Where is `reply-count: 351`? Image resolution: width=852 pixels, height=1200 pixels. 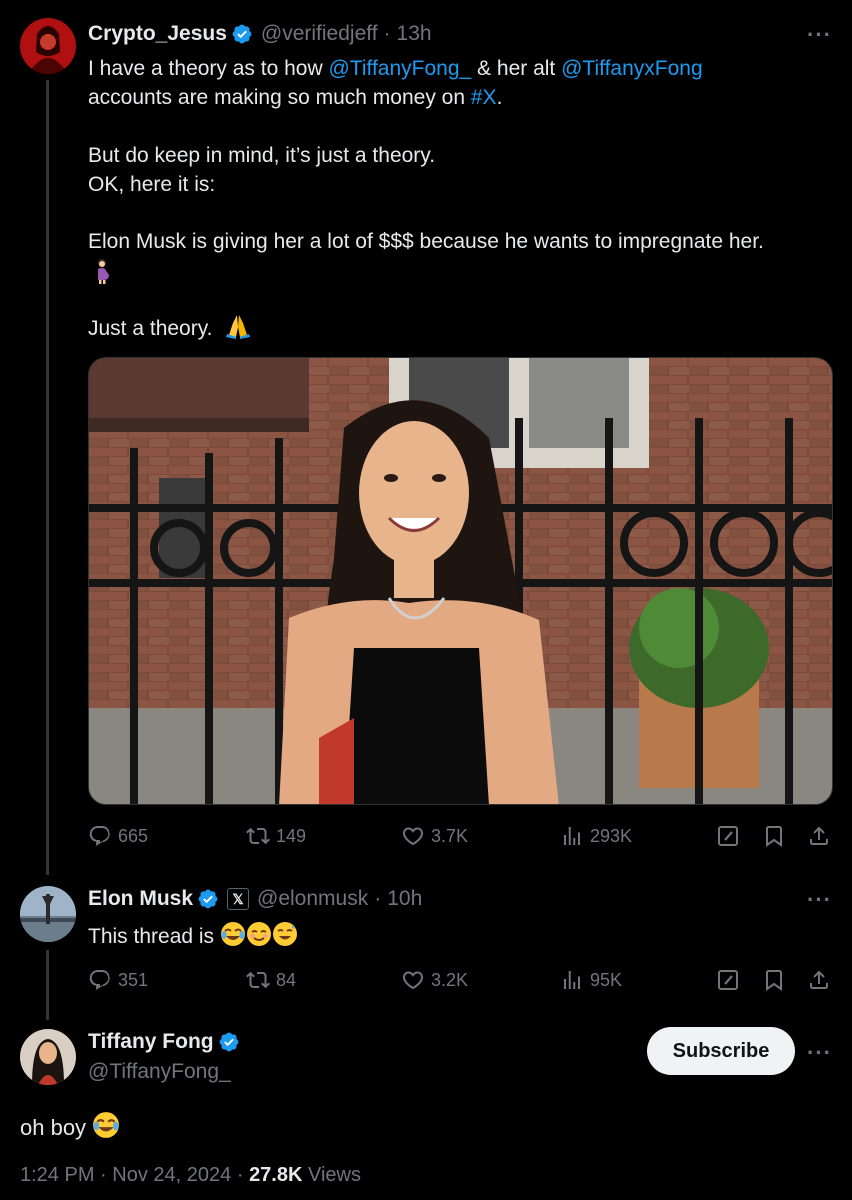
reply-count: 351 is located at coordinates (133, 979).